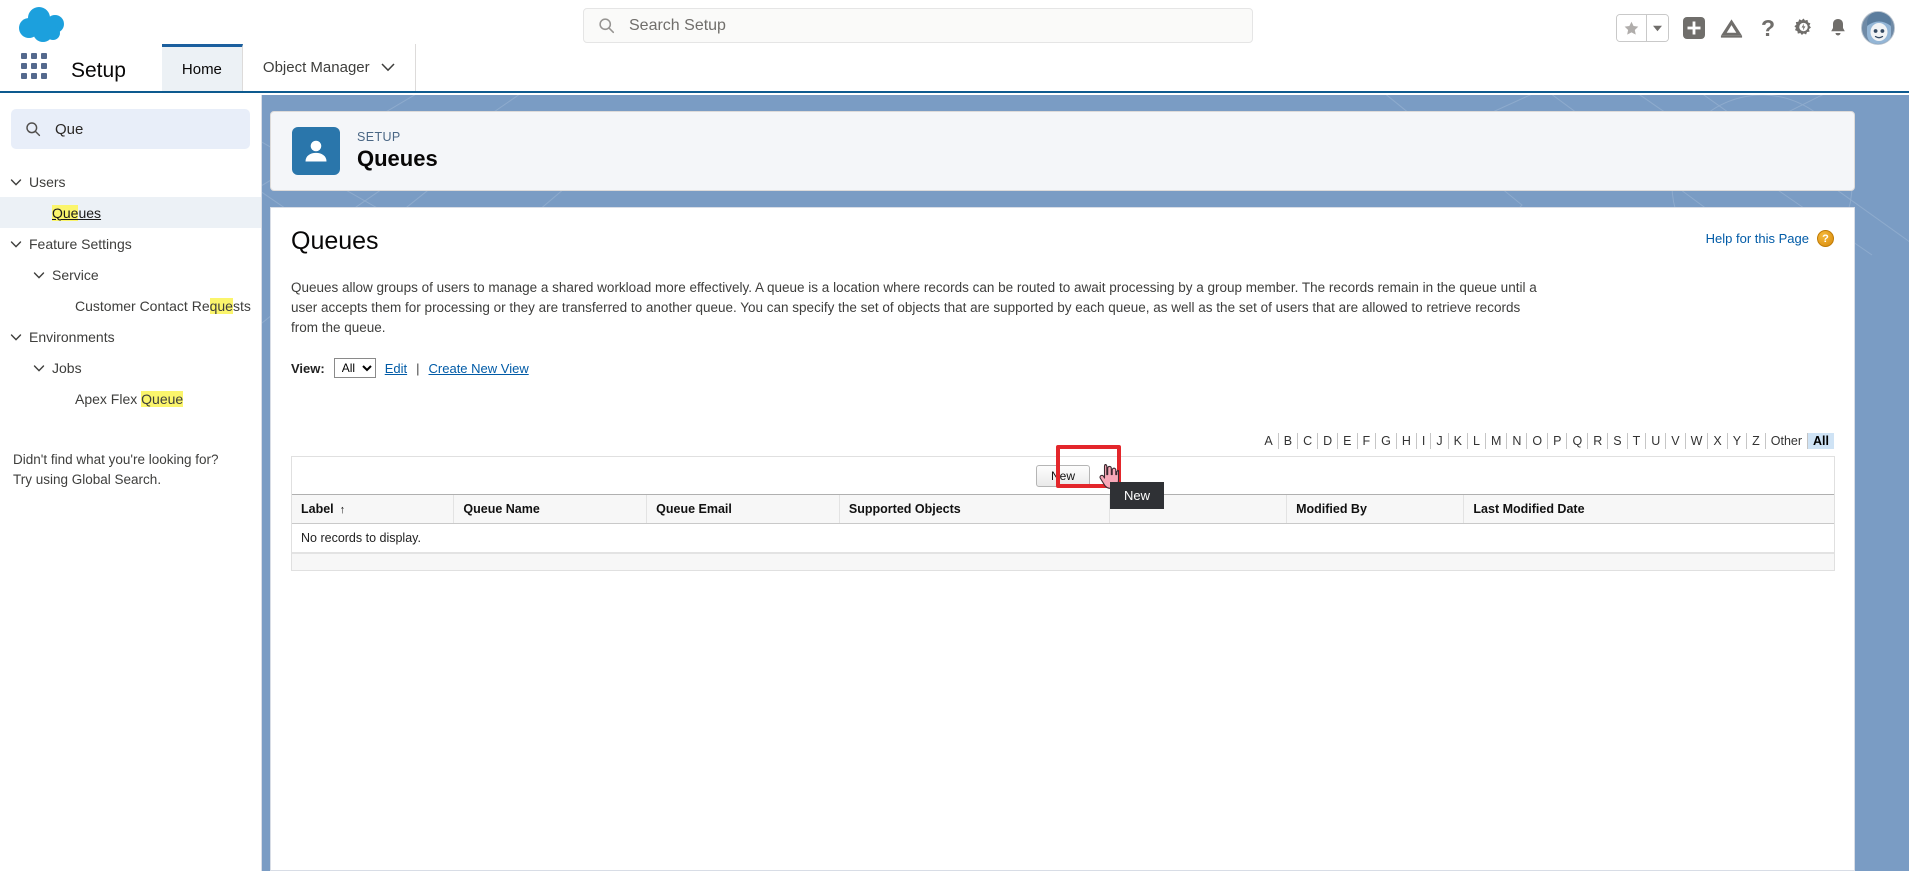 The image size is (1909, 871). What do you see at coordinates (550, 509) in the screenshot?
I see `table-header-queue-name: Queue Name` at bounding box center [550, 509].